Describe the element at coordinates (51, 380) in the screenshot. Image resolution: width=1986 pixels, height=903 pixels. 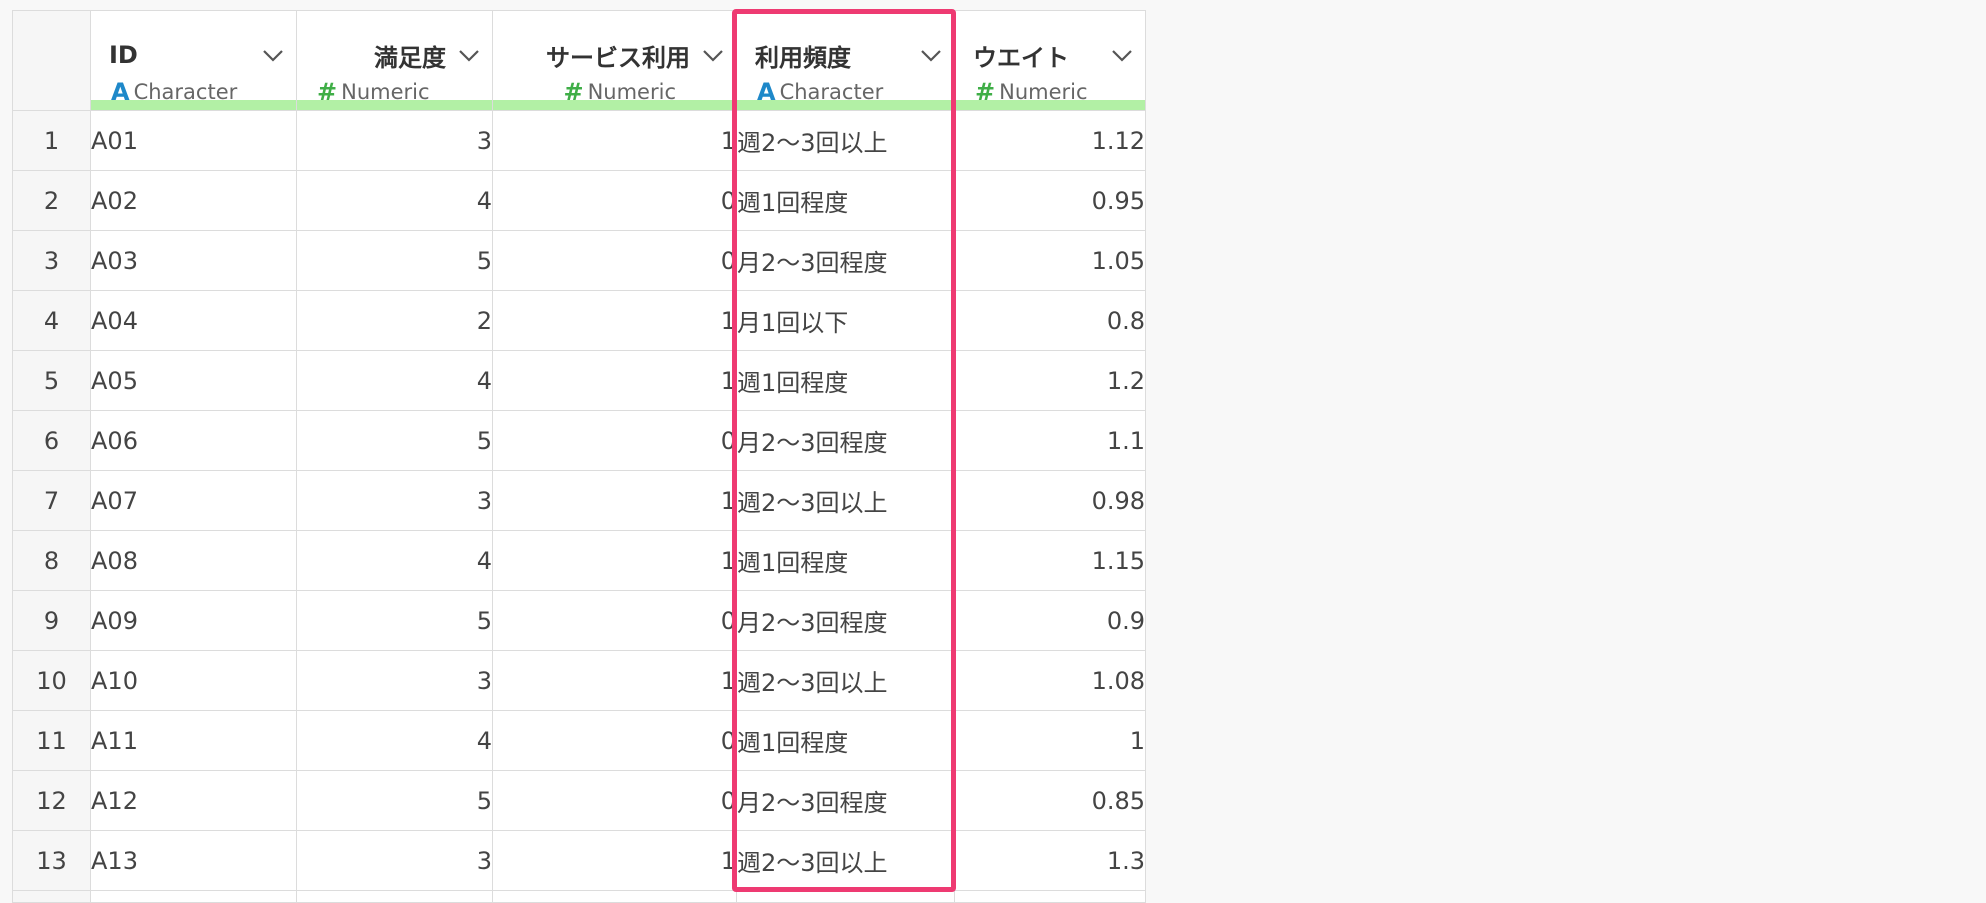
I see `row-number: 5` at that location.